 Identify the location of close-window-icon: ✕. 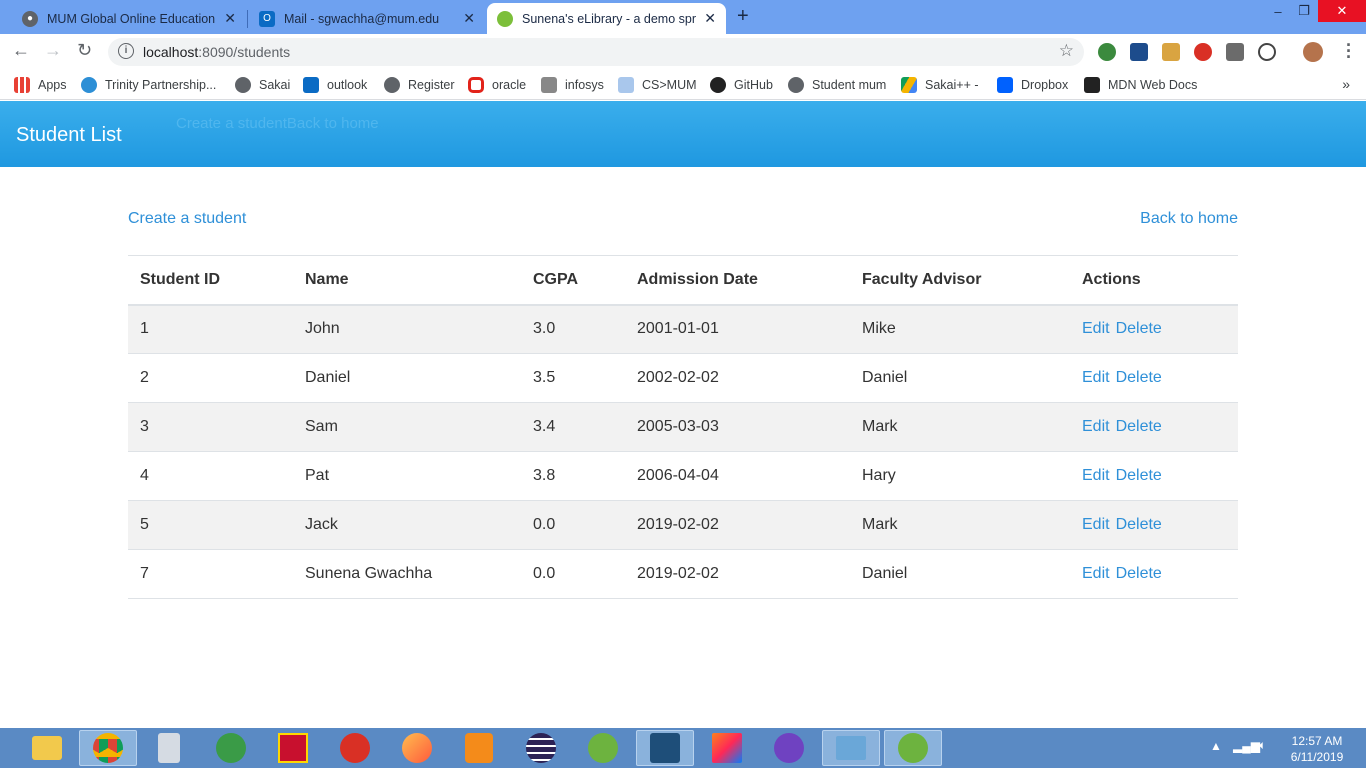
(1342, 11).